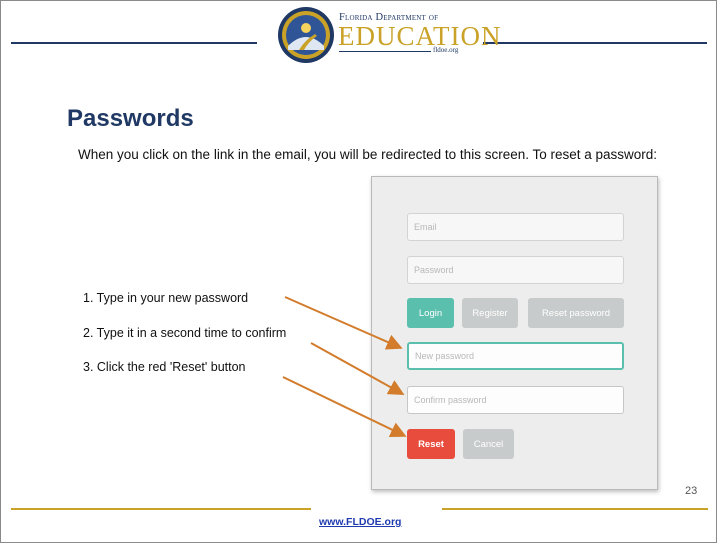  Describe the element at coordinates (515, 227) in the screenshot. I see `email-field` at that location.